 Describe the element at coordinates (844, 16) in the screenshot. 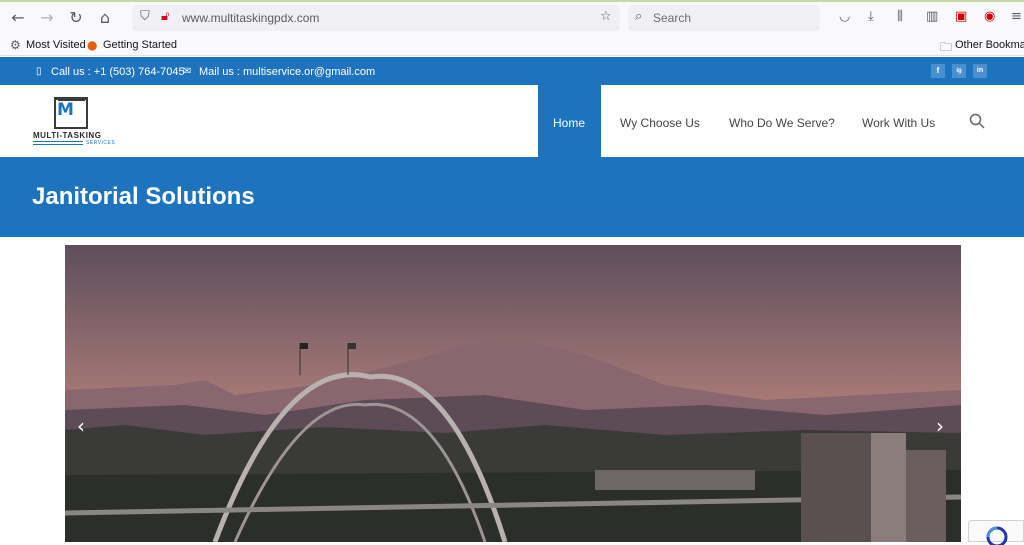

I see `pocket-icon: ◡` at that location.